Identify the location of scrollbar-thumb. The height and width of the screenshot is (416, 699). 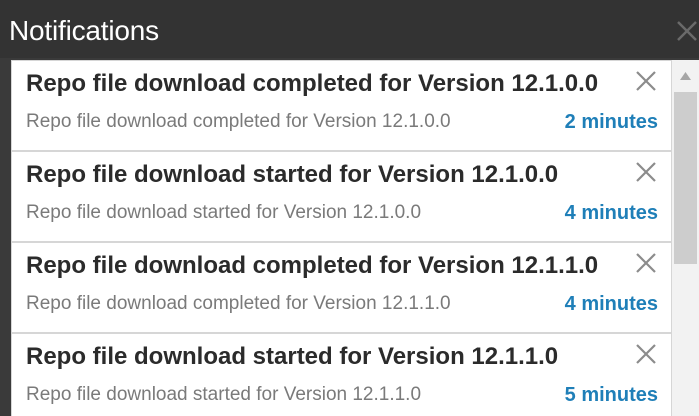
(685, 178).